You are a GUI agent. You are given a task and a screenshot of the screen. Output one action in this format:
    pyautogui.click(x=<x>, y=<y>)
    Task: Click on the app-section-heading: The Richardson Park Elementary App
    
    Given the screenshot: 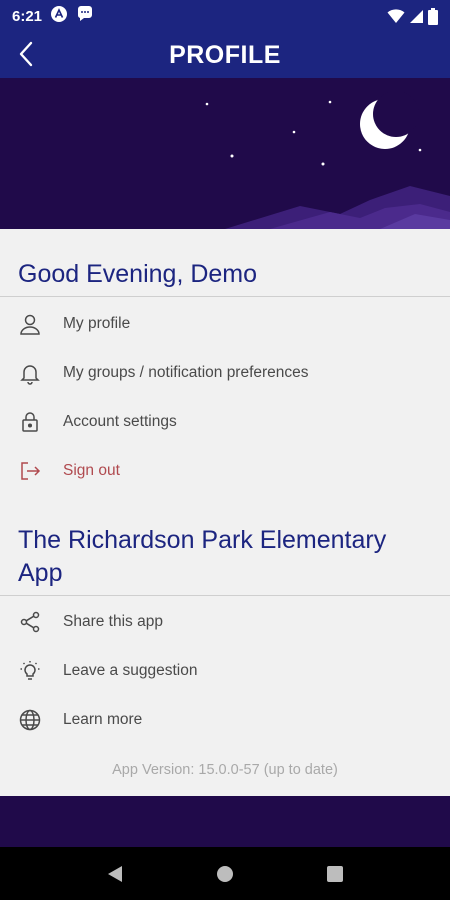 What is the action you would take?
    pyautogui.click(x=202, y=556)
    